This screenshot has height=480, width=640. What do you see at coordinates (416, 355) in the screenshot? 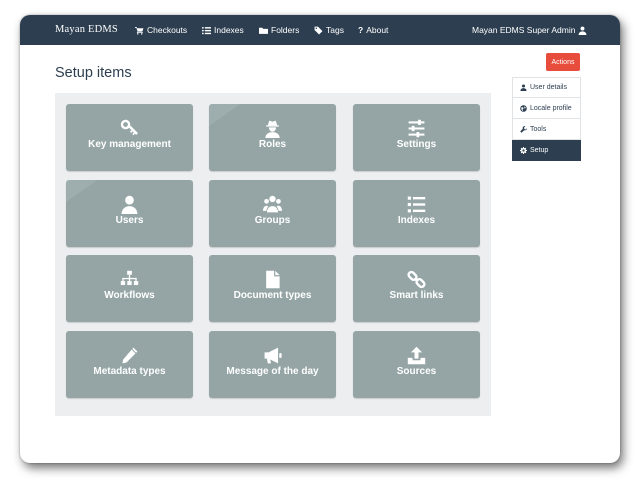
I see `upload-icon` at bounding box center [416, 355].